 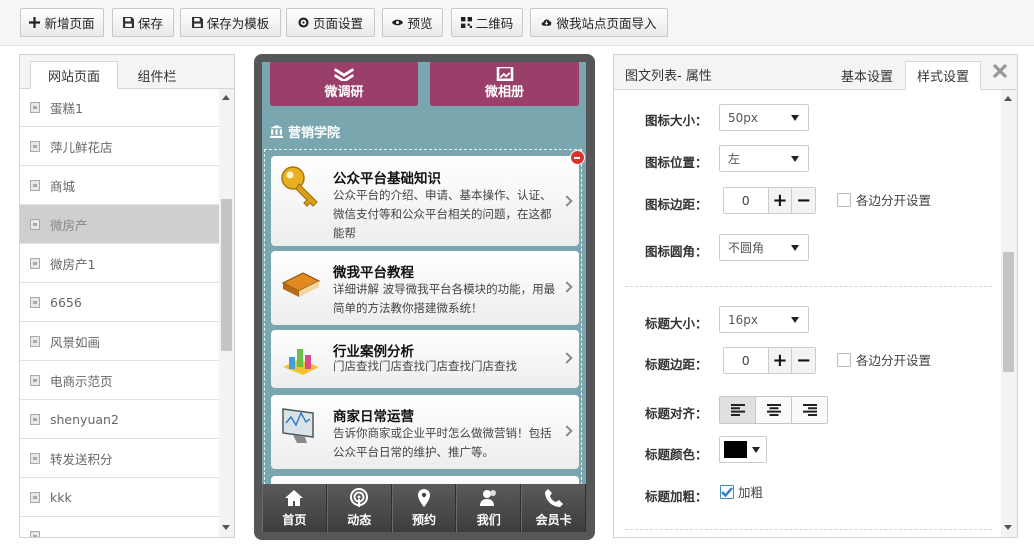 What do you see at coordinates (119, 458) in the screenshot?
I see `page-list-item: 转发送积分` at bounding box center [119, 458].